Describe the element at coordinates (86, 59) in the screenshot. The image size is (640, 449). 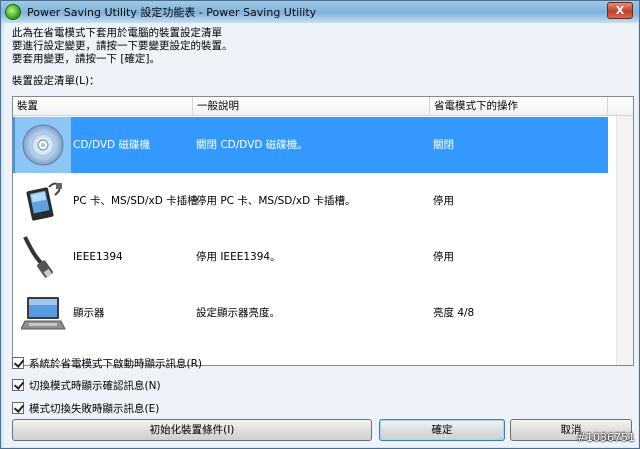
I see `instruction-line-3: 要套用變更，請按一下 [確定]。` at that location.